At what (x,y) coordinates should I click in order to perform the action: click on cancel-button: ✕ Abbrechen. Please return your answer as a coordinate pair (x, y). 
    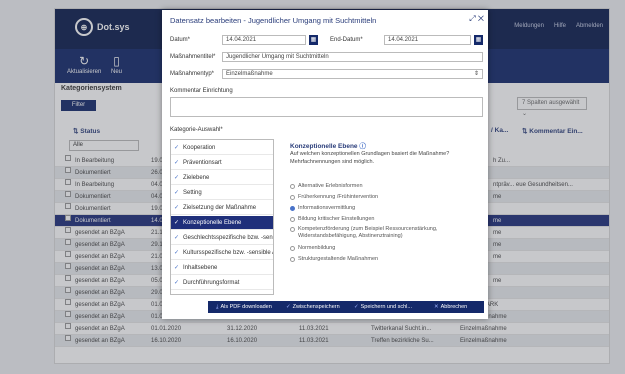
    Looking at the image, I should click on (450, 307).